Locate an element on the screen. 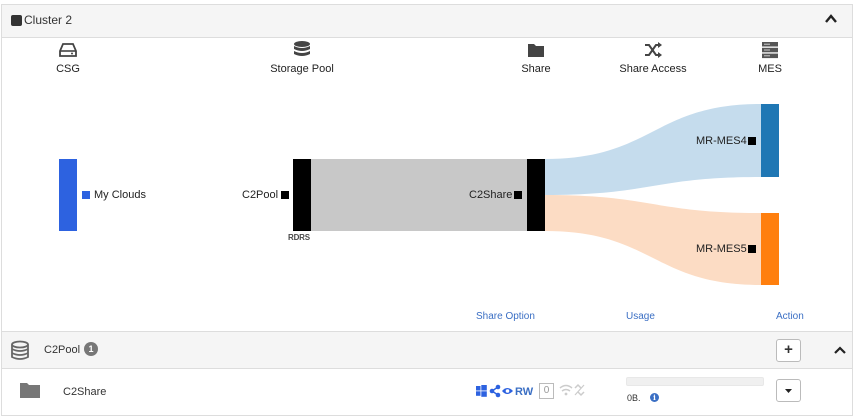 Image resolution: width=855 pixels, height=419 pixels. add-share-button: + is located at coordinates (788, 350).